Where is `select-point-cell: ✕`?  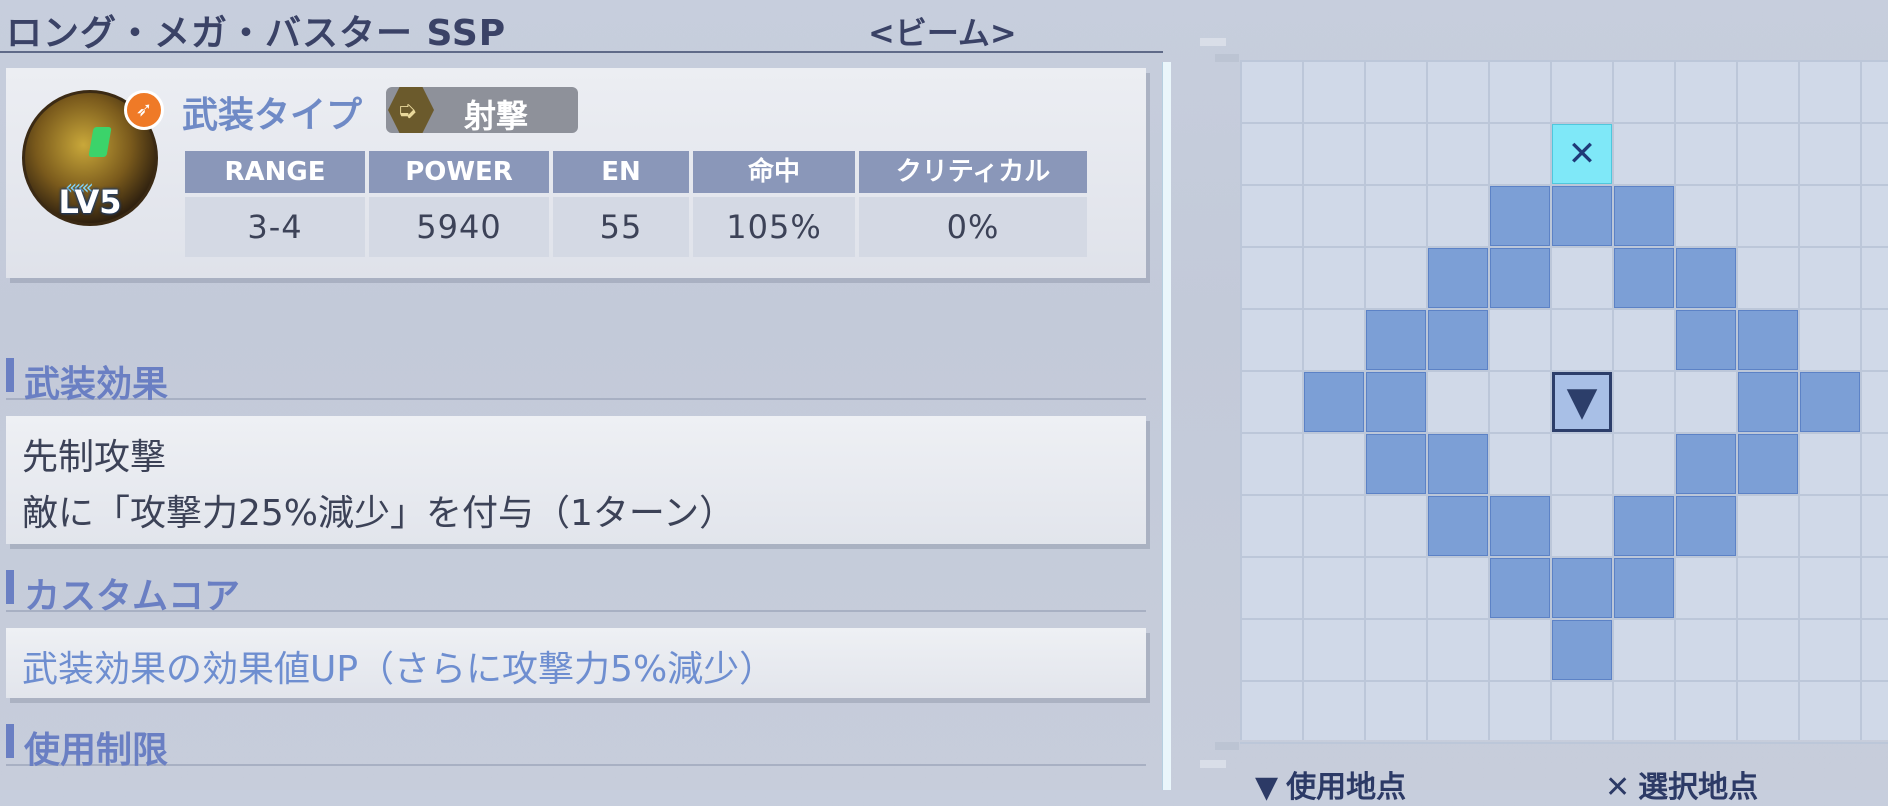 select-point-cell: ✕ is located at coordinates (1582, 154).